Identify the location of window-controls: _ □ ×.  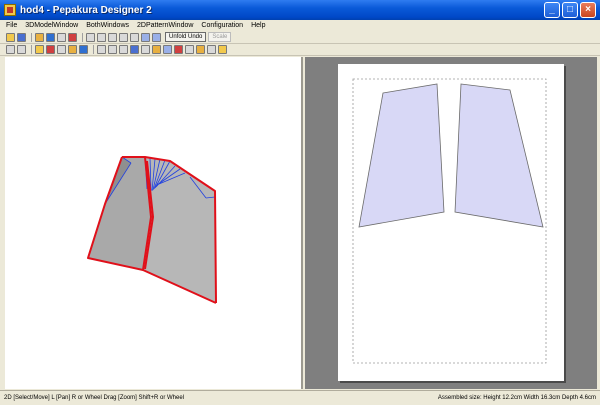
(570, 10).